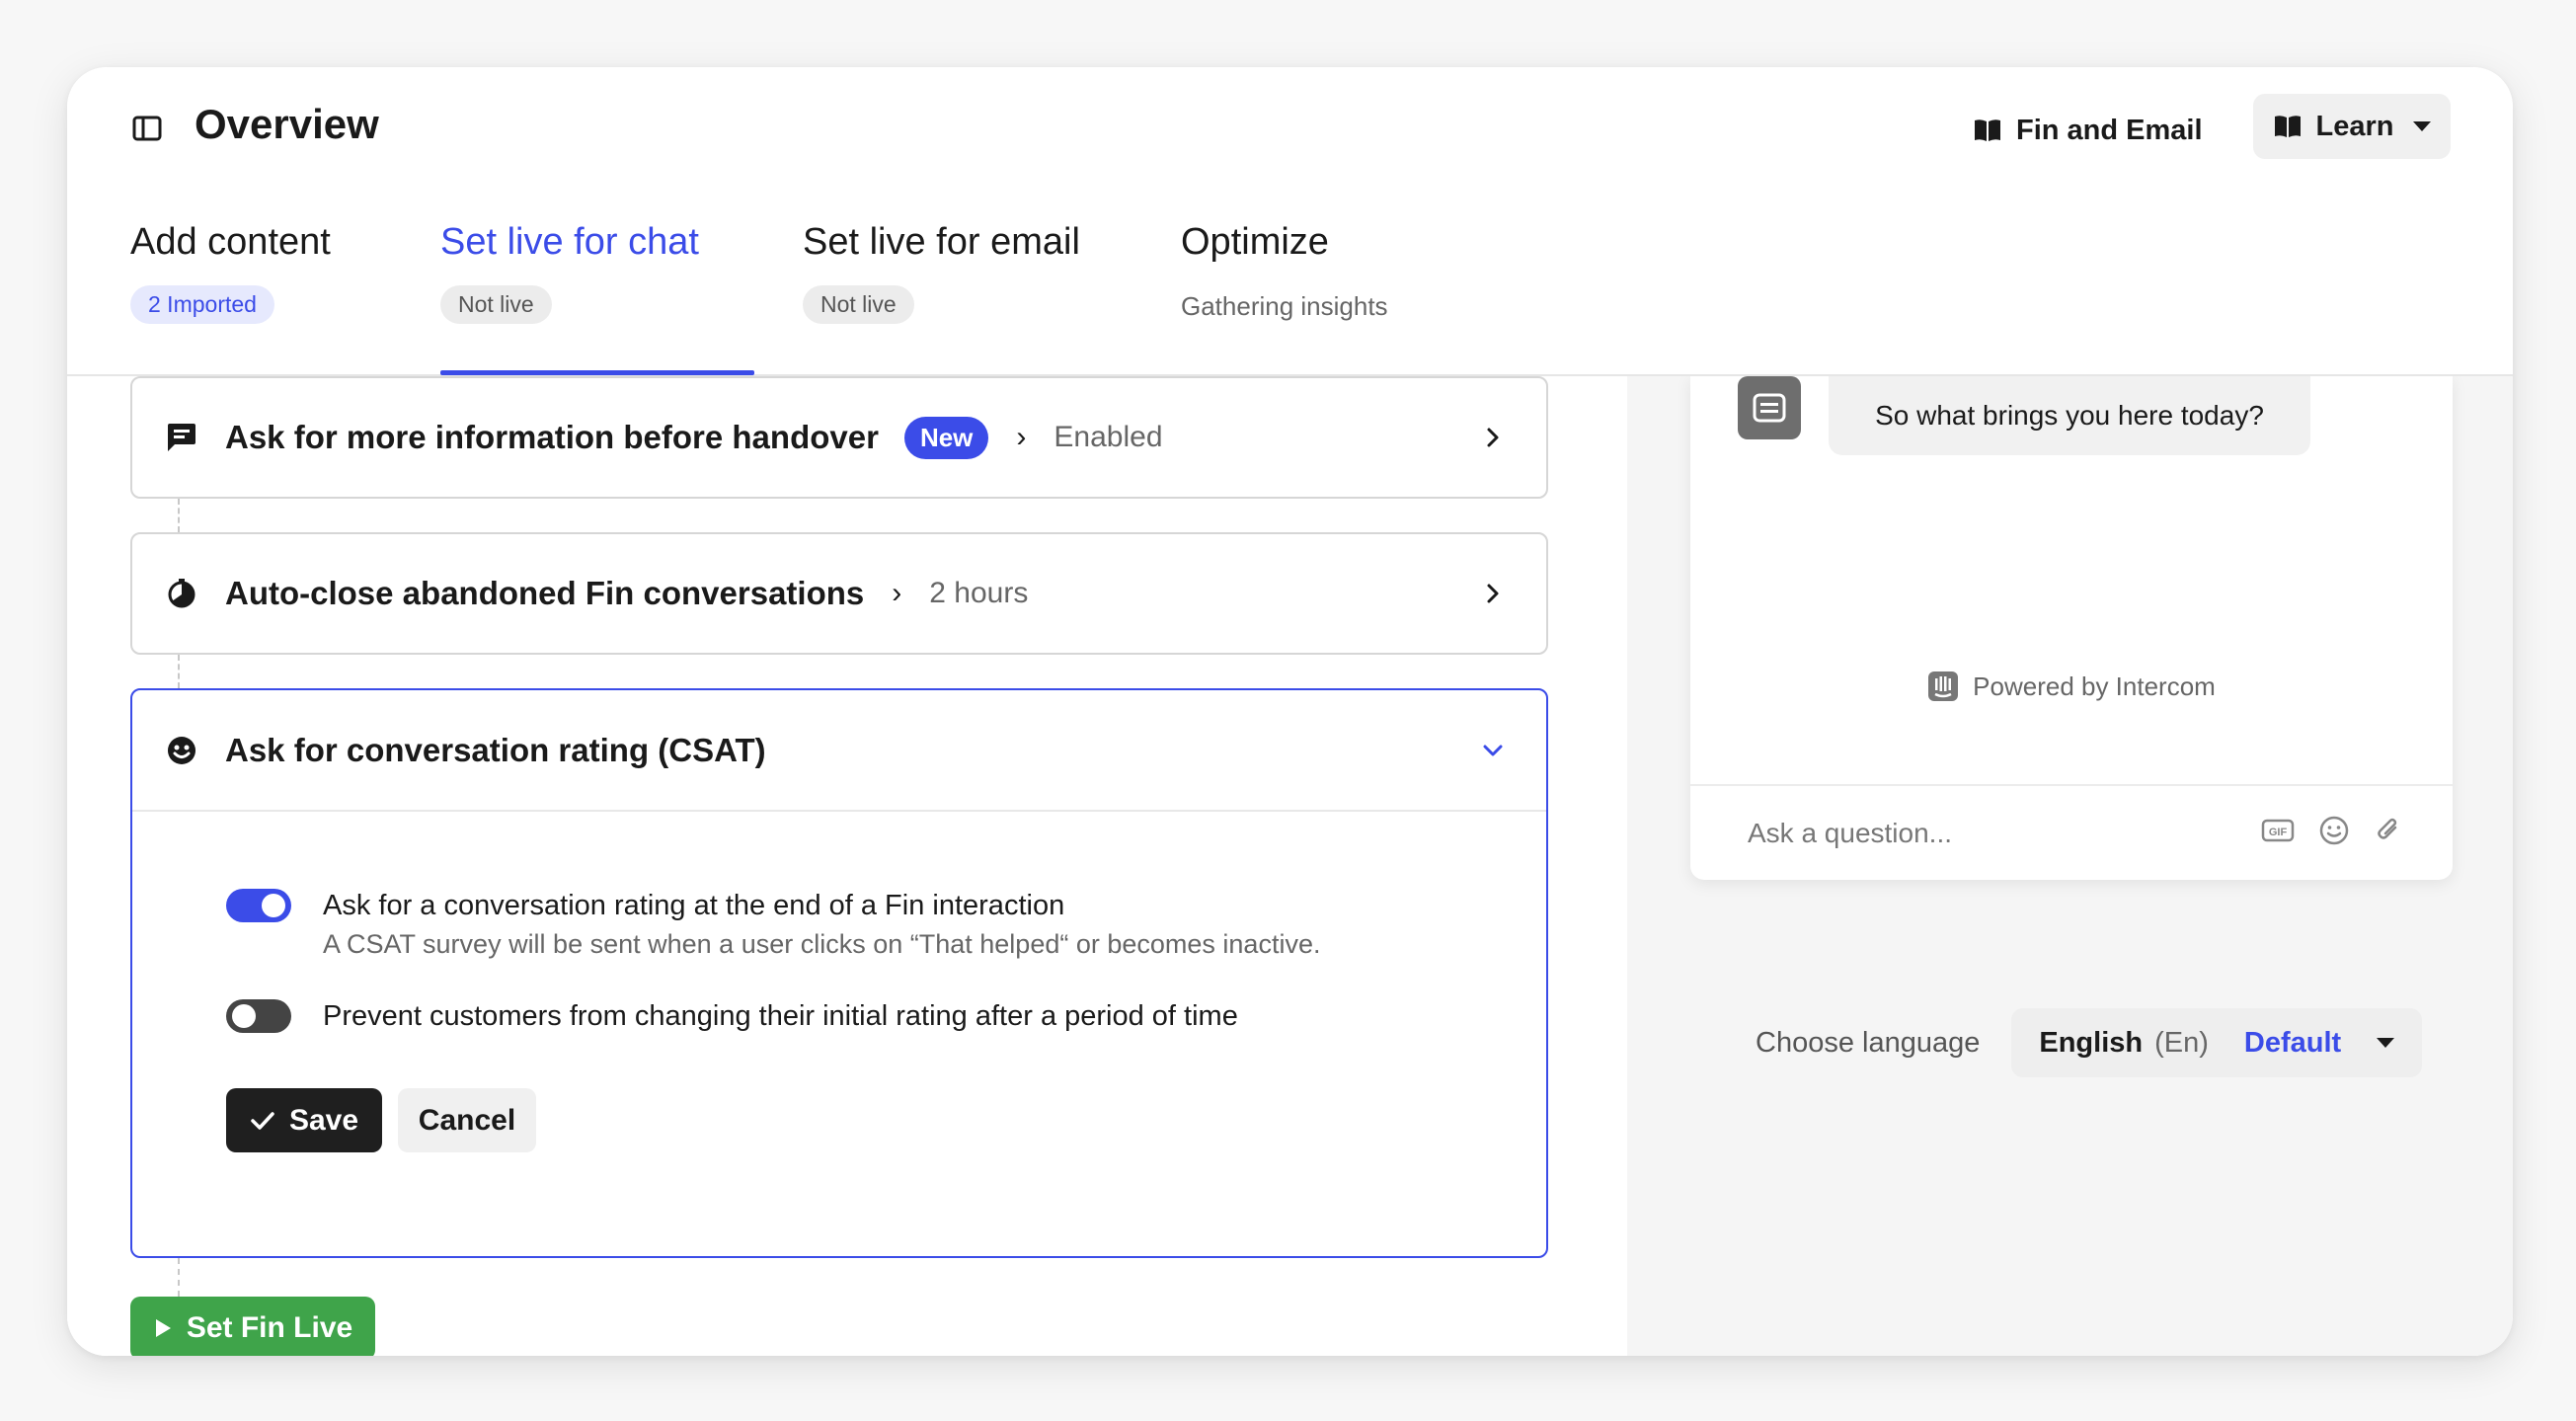 The height and width of the screenshot is (1421, 2576). What do you see at coordinates (202, 304) in the screenshot?
I see `status-badge: 2 Imported` at bounding box center [202, 304].